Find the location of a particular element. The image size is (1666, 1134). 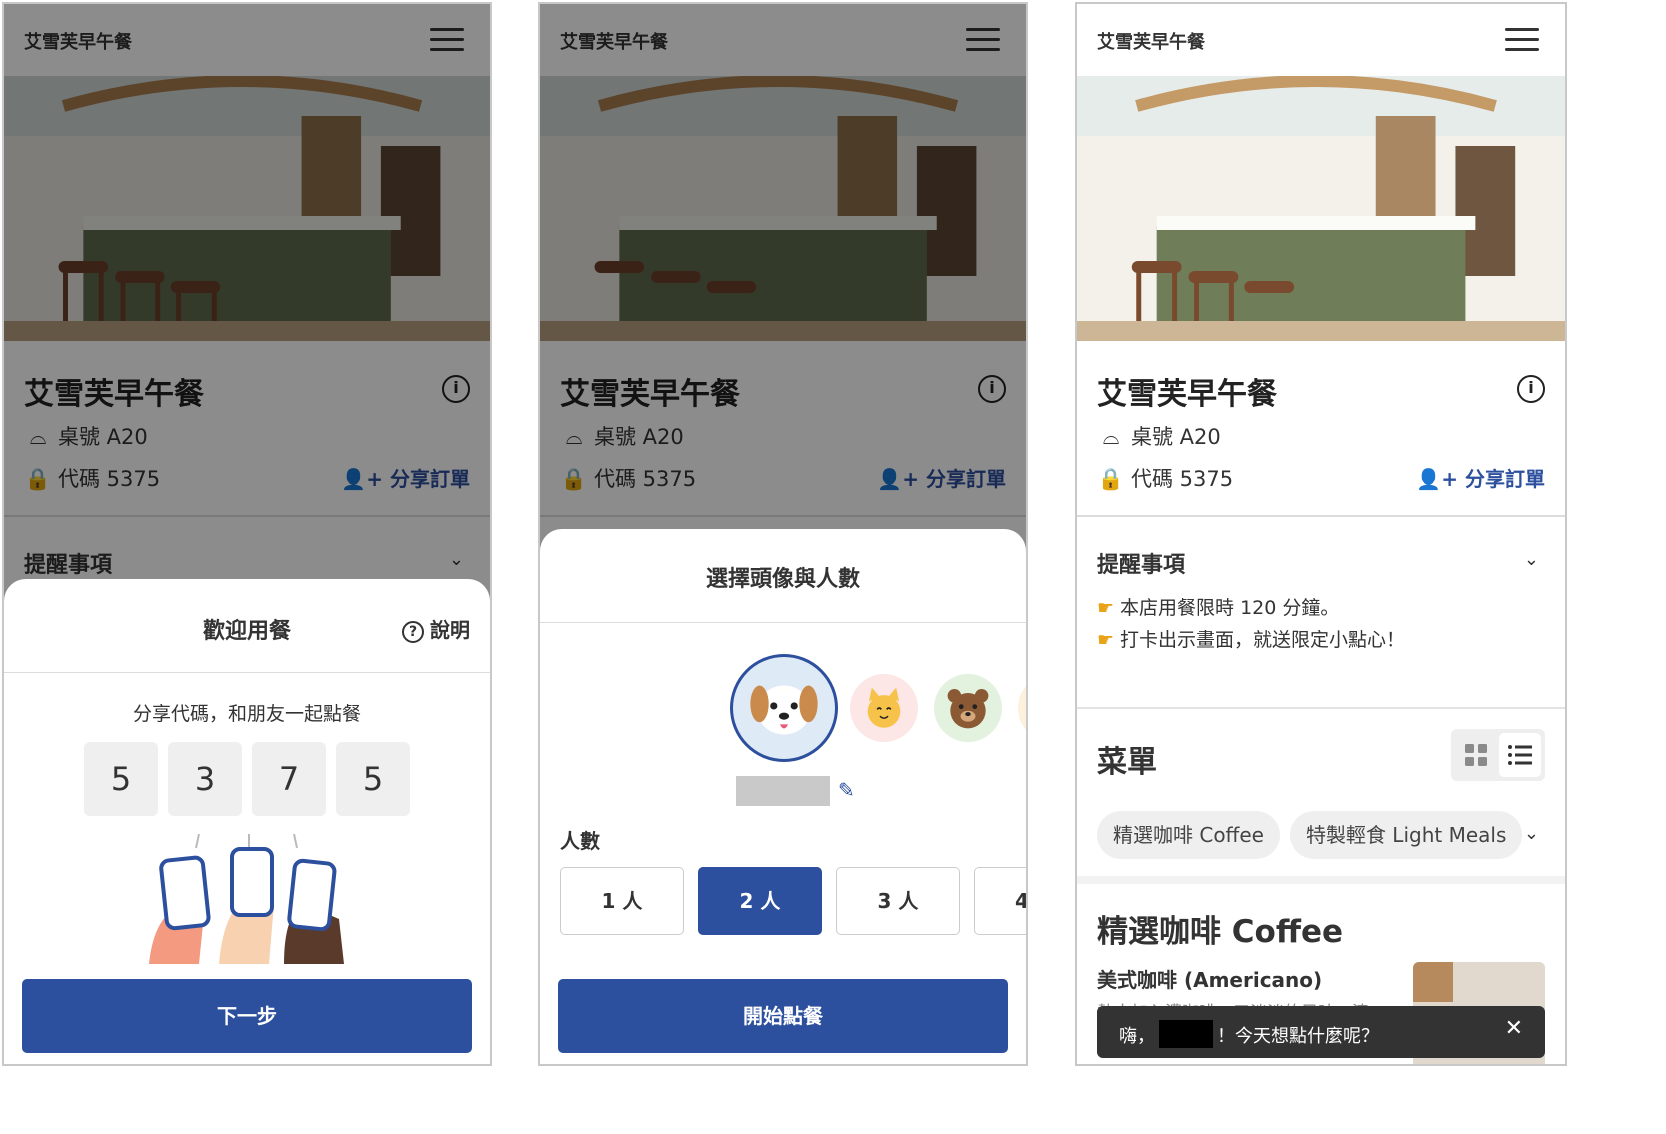

toast-message: 嗨， ！今天想點什麼呢？ is located at coordinates (1249, 1034).